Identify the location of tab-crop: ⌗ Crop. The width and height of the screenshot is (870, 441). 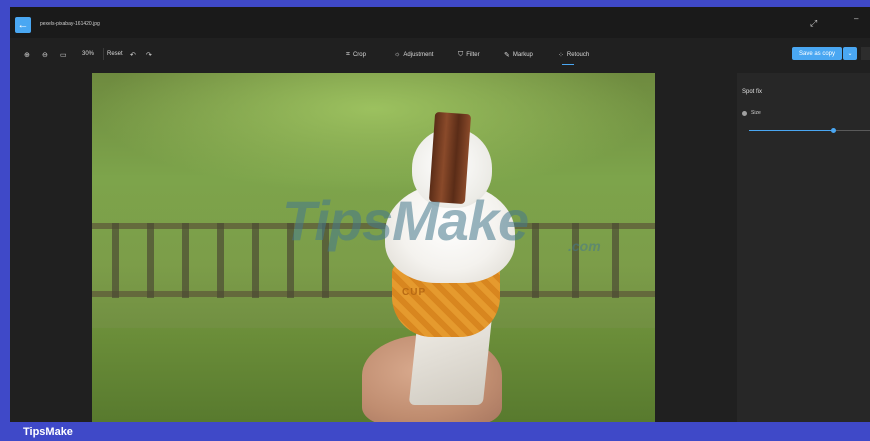
(356, 55).